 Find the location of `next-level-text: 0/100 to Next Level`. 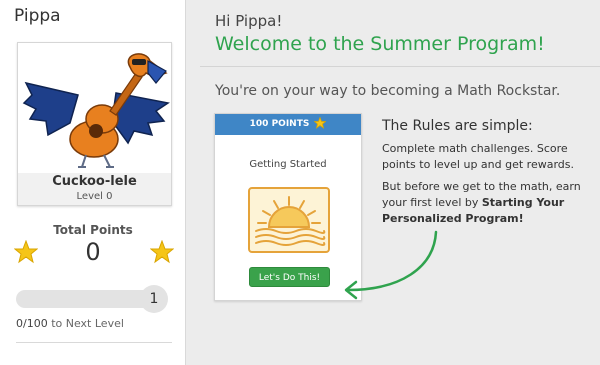

next-level-text: 0/100 to Next Level is located at coordinates (70, 323).